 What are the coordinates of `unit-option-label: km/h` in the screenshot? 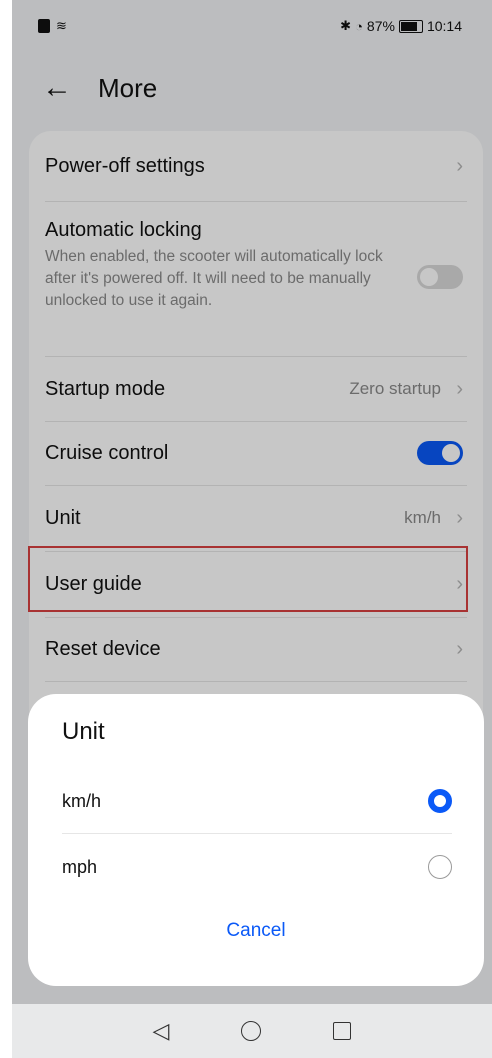 It's located at (82, 800).